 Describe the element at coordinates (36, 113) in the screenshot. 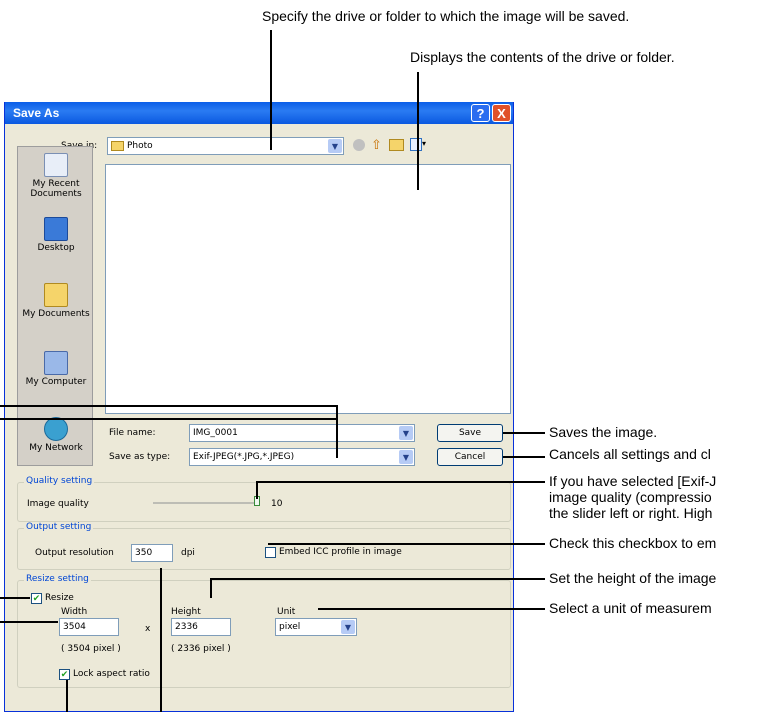

I see `dialog-title: Save As` at that location.